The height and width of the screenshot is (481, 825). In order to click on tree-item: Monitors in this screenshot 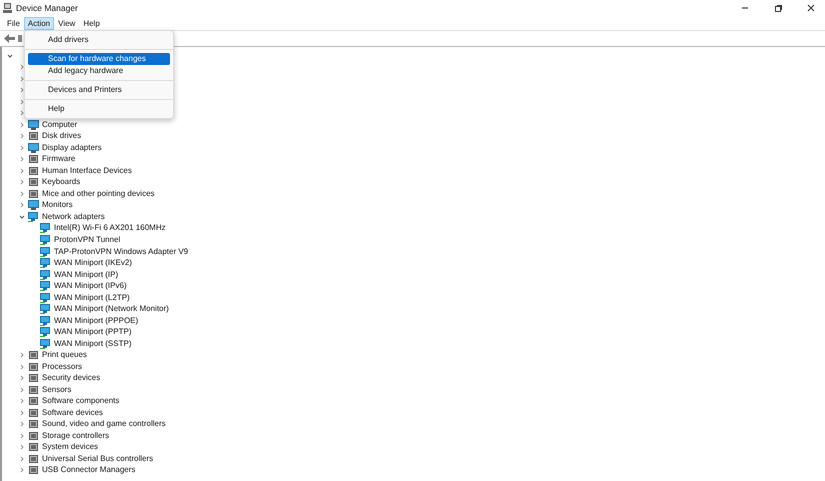, I will do `click(57, 205)`.